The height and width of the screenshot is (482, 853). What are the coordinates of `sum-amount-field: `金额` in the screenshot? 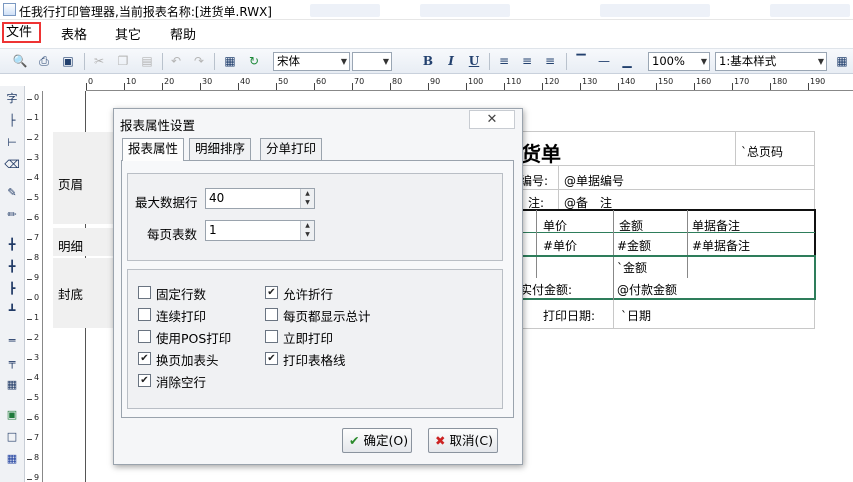 It's located at (632, 267).